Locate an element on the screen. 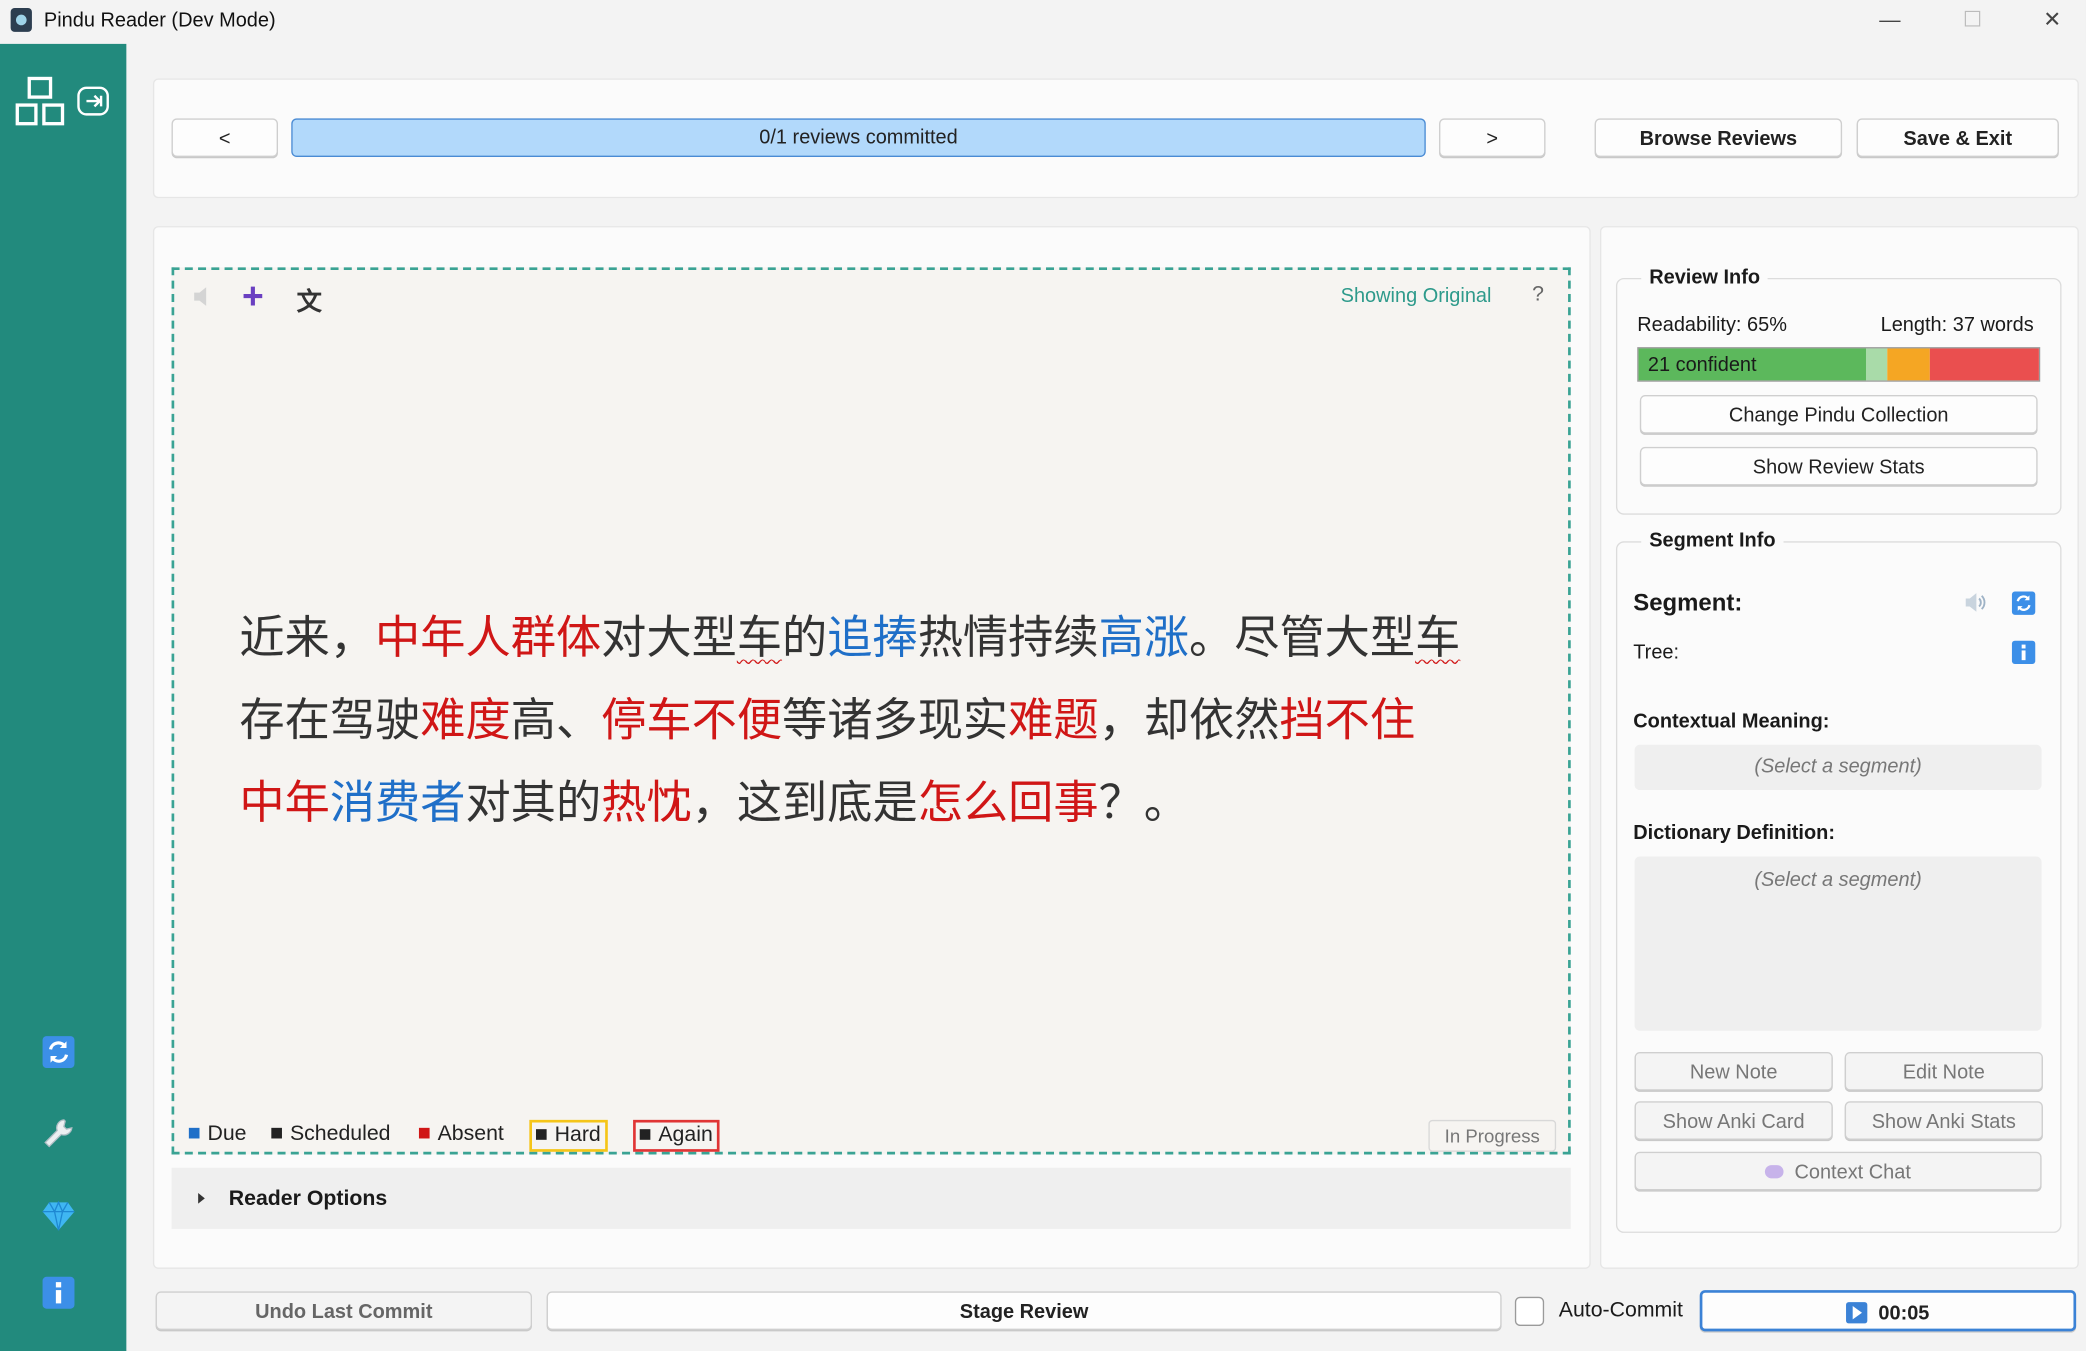 The height and width of the screenshot is (1351, 2086). translate-icon: 文 is located at coordinates (309, 300).